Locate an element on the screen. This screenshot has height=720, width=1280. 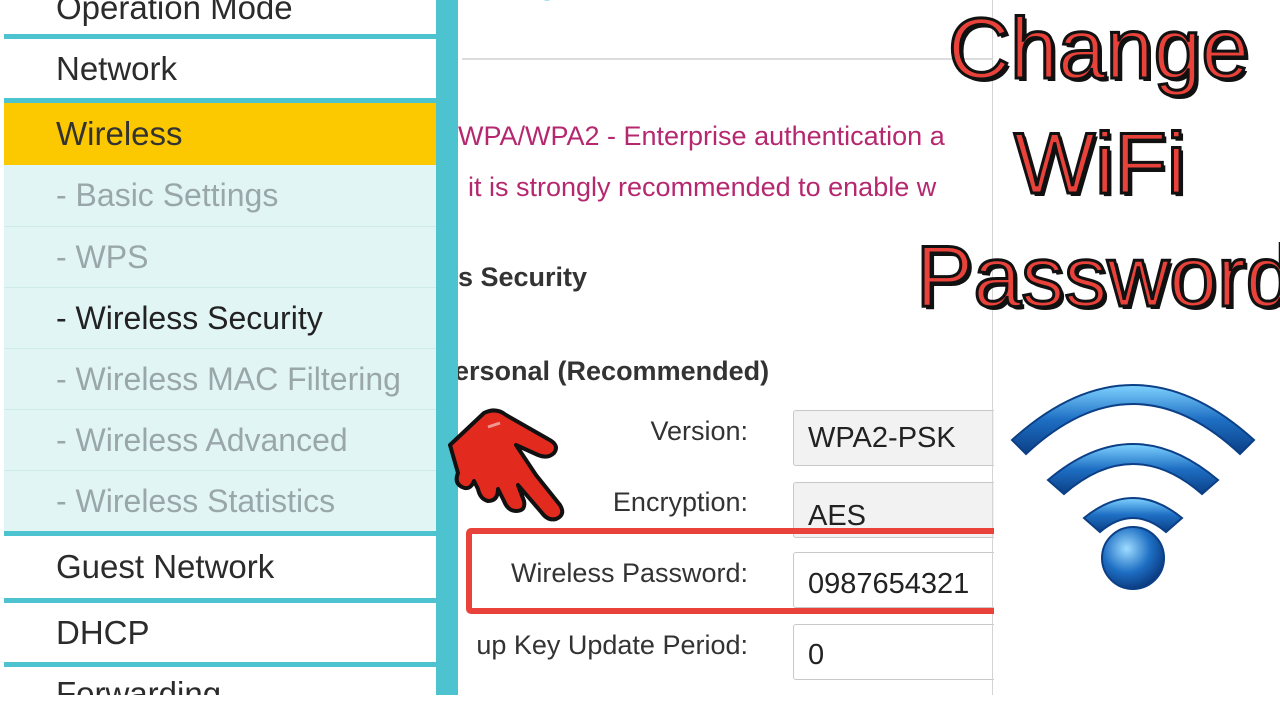
sidebar-item-label: - Wireless Statistics is located at coordinates (196, 500).